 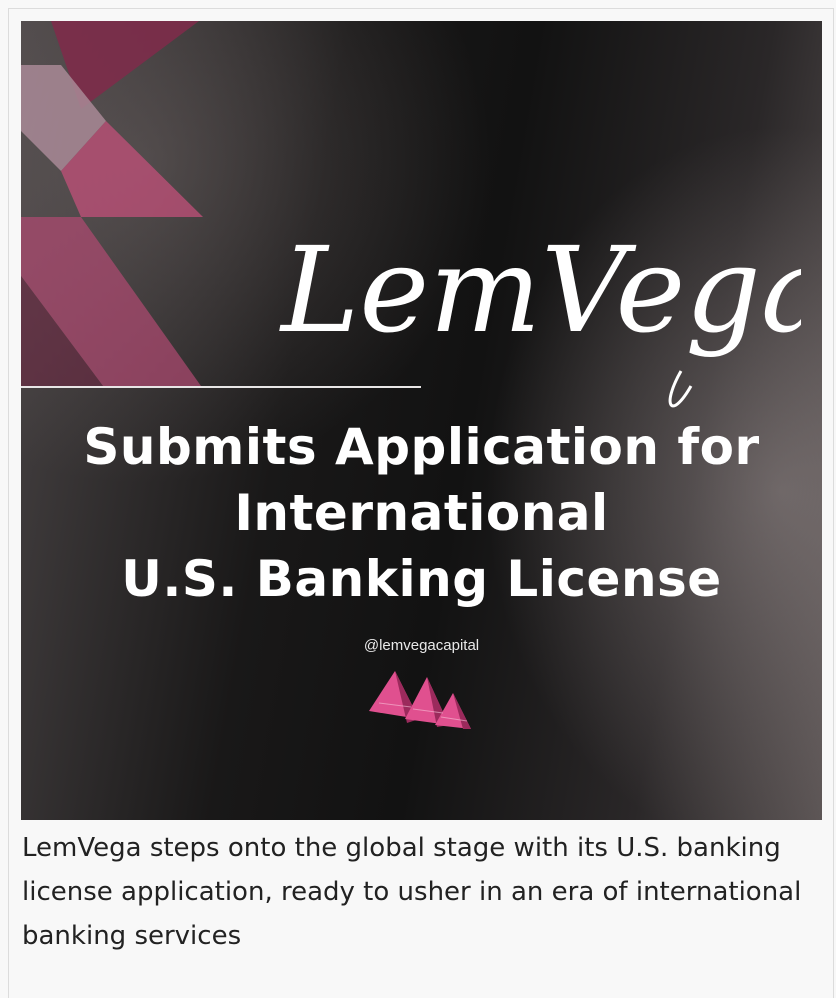 What do you see at coordinates (420, 700) in the screenshot?
I see `pink-triangles-logo-icon` at bounding box center [420, 700].